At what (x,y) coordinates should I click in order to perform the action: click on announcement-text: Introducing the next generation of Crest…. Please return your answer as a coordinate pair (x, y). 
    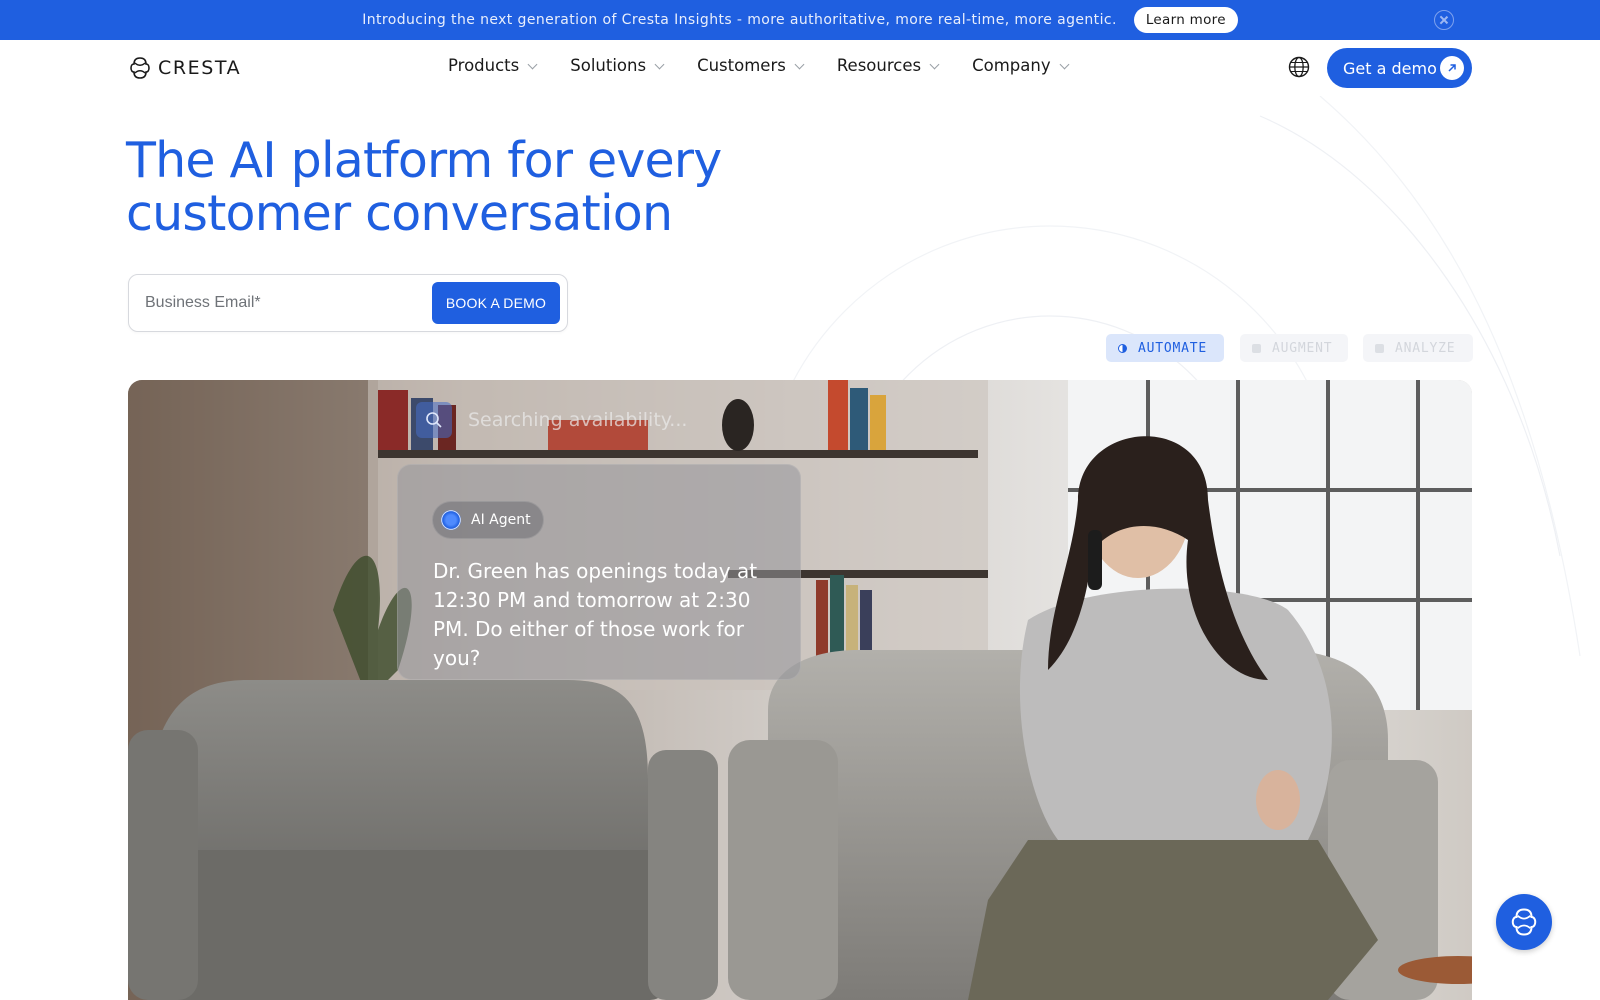
    Looking at the image, I should click on (739, 20).